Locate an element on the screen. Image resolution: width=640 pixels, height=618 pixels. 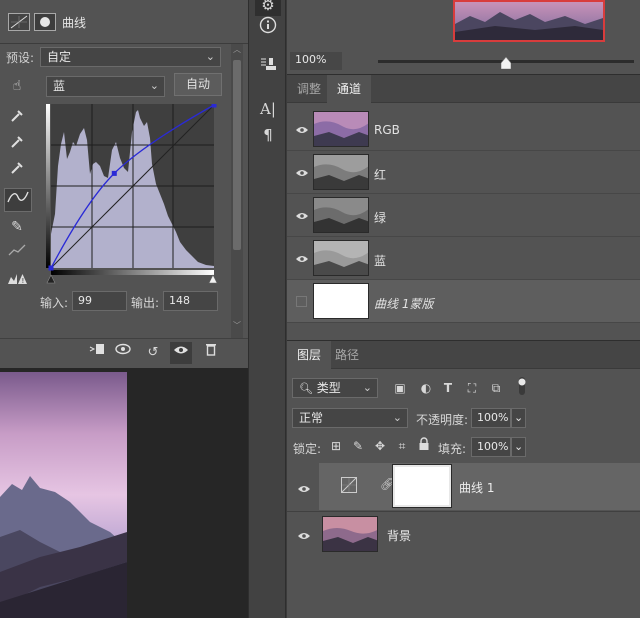
scroll-down-icon: ﹀ is located at coordinates (237, 325).